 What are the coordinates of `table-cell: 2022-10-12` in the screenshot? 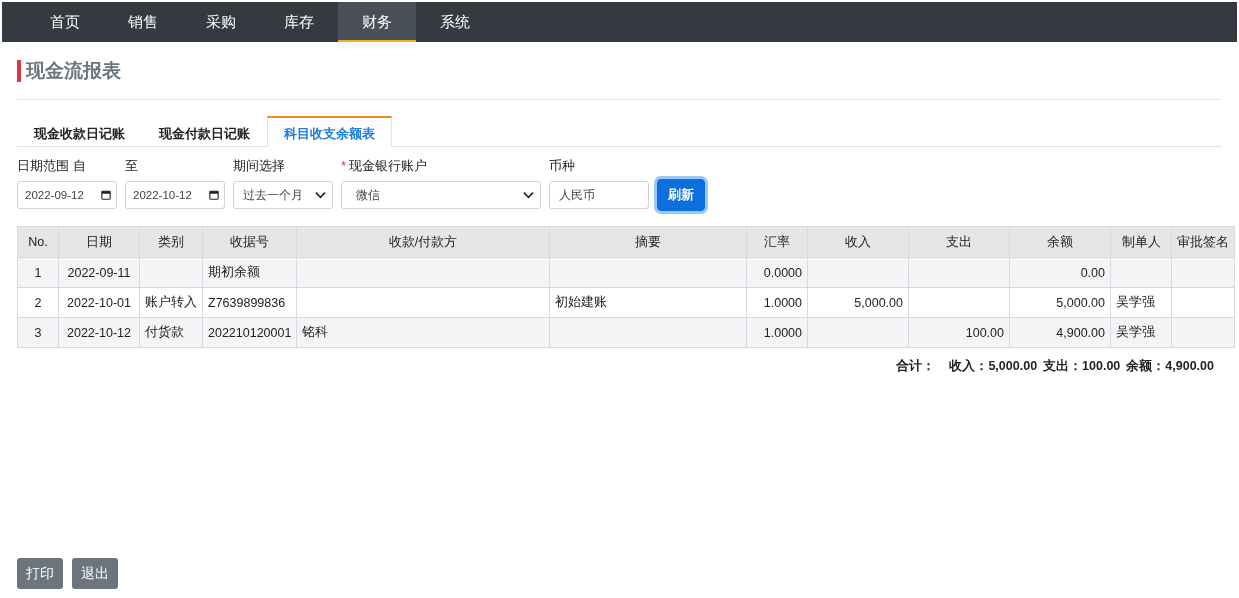 It's located at (99, 332).